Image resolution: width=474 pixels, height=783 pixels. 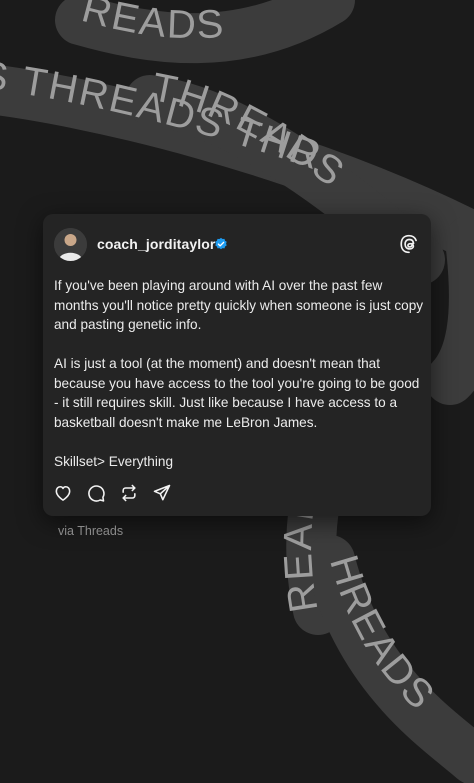 What do you see at coordinates (91, 531) in the screenshot?
I see `via-threads-label: via Threads` at bounding box center [91, 531].